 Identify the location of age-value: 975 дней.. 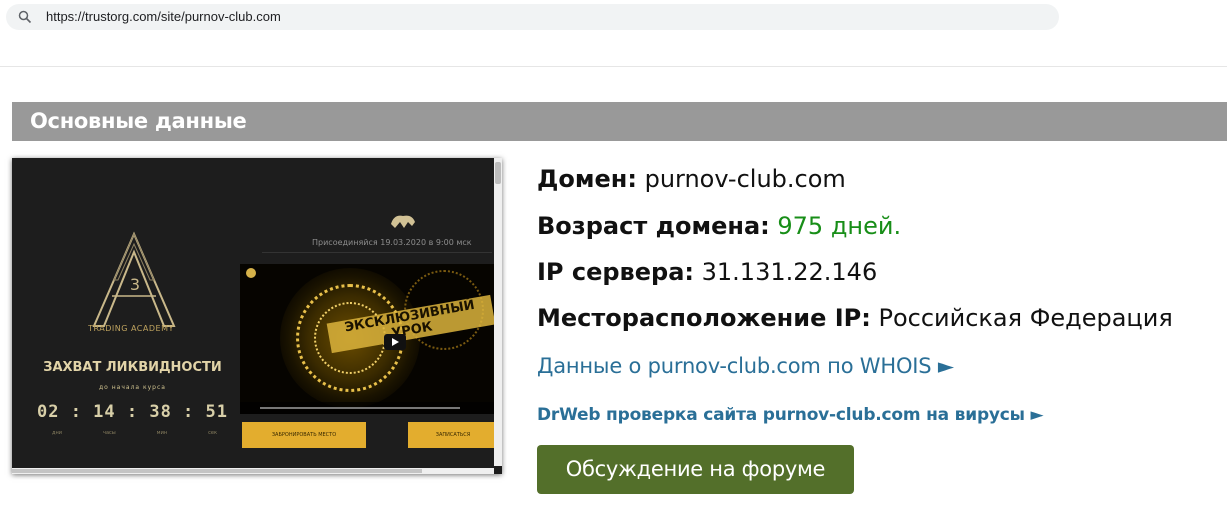
(839, 226).